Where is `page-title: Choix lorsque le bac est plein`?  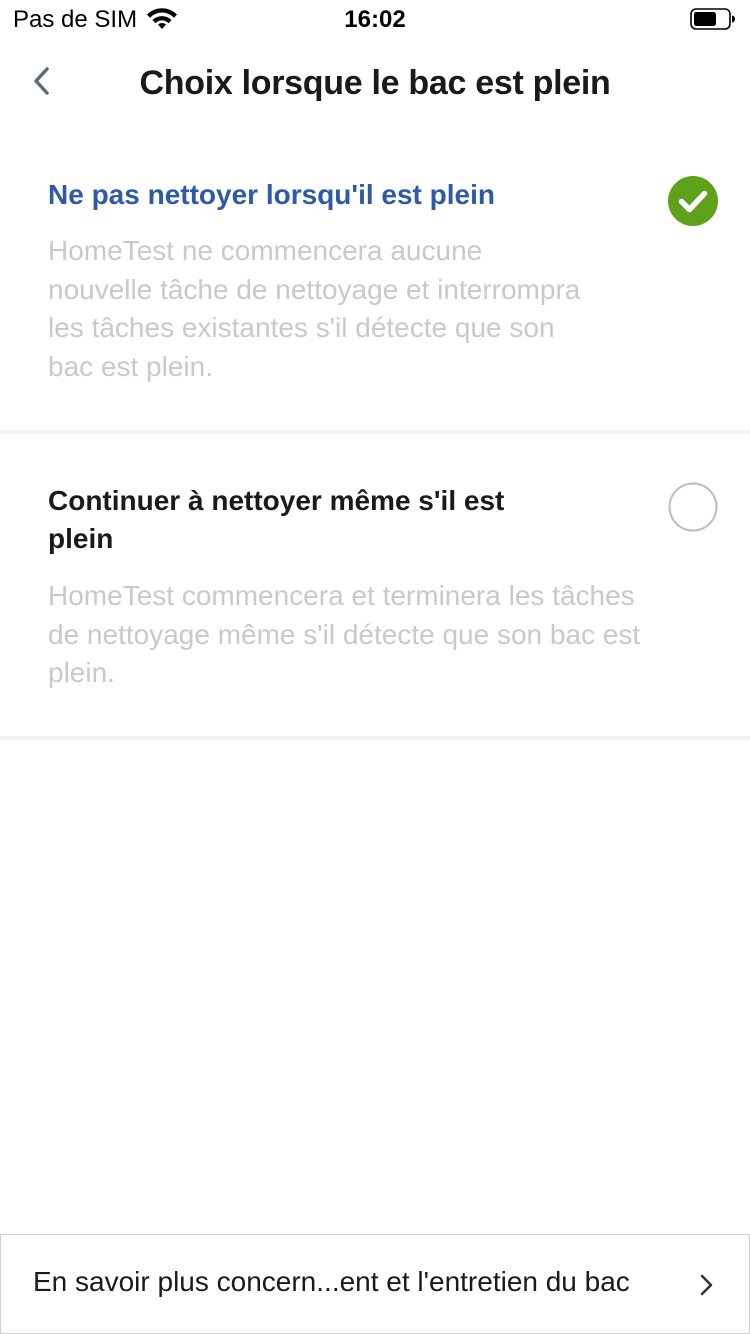
page-title: Choix lorsque le bac est plein is located at coordinates (375, 83).